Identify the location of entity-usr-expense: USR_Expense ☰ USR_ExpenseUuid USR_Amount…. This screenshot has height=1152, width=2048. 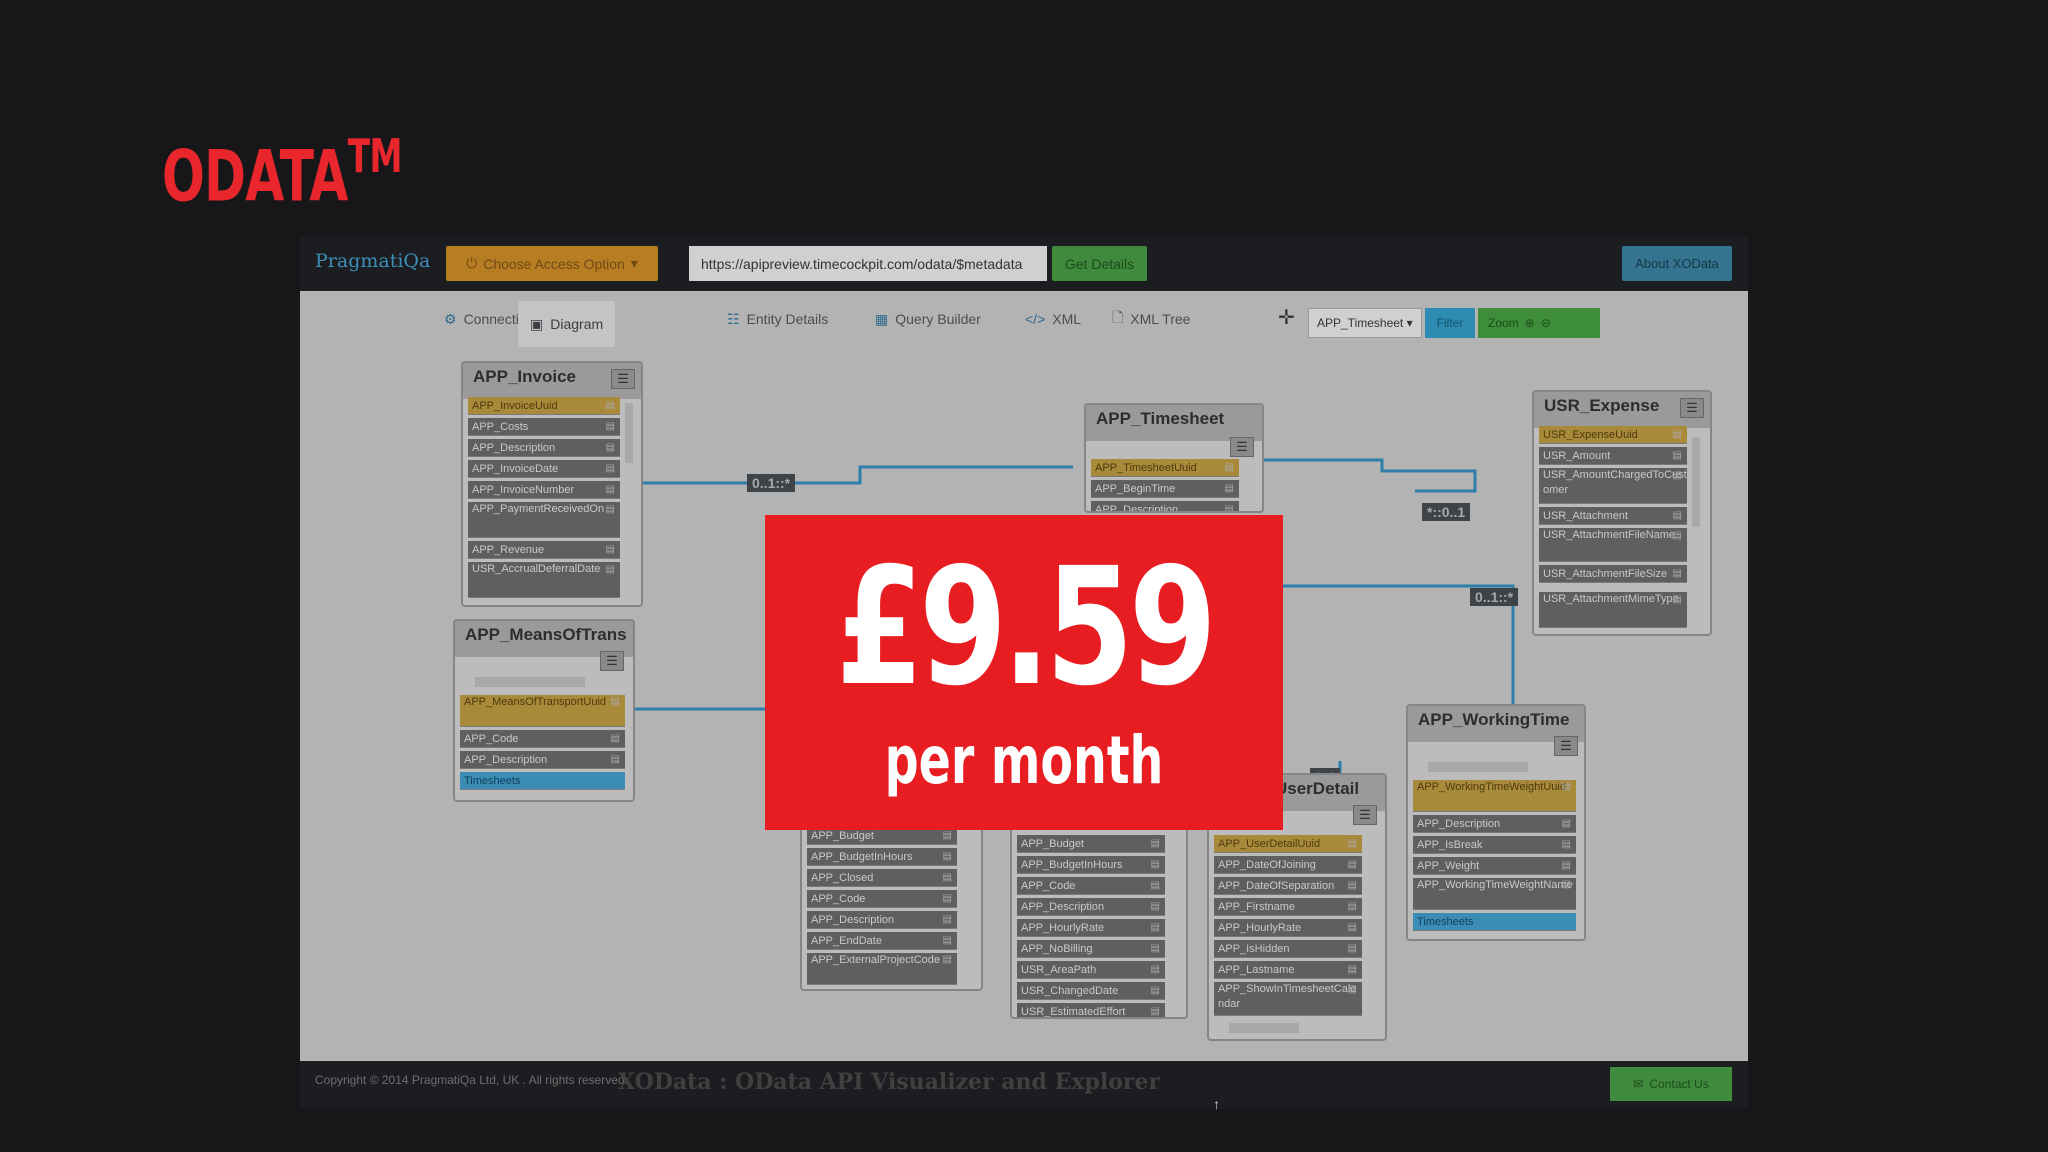
(1622, 513).